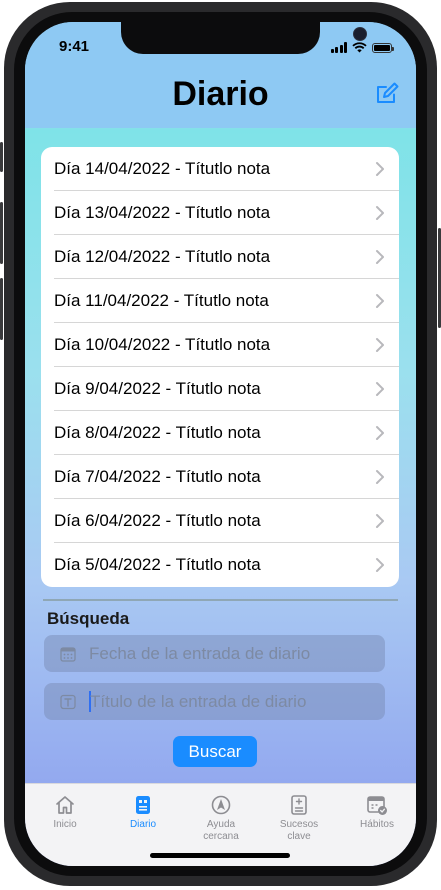 The height and width of the screenshot is (890, 441). Describe the element at coordinates (221, 805) in the screenshot. I see `location-arrow-icon` at that location.